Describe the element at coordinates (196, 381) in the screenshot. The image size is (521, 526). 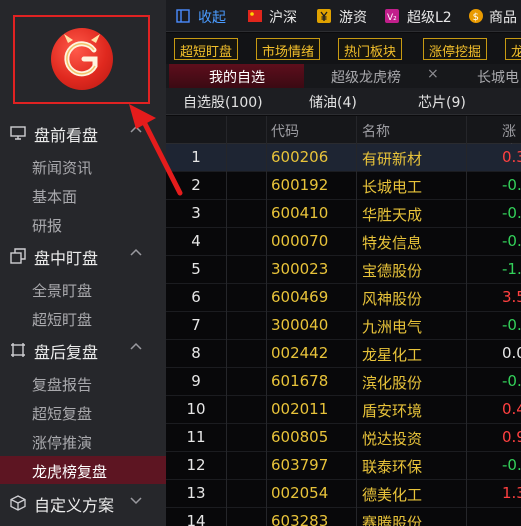
I see `row-index: 9` at that location.